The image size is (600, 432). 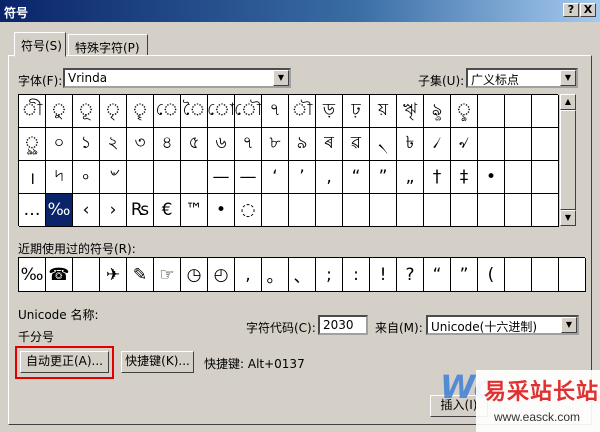 What do you see at coordinates (356, 177) in the screenshot?
I see `symbol-cell: “` at bounding box center [356, 177].